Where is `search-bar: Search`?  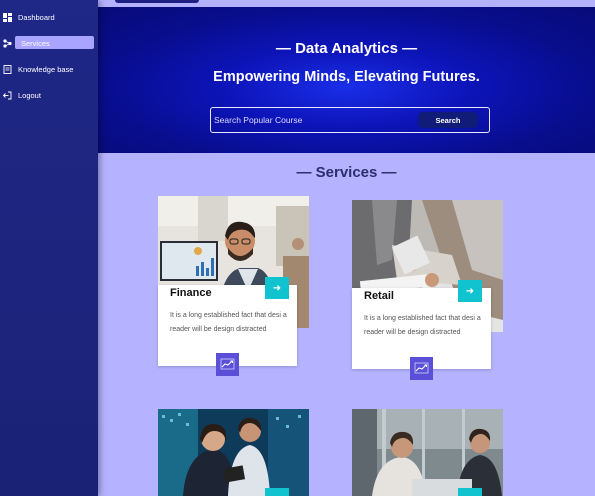
search-bar: Search is located at coordinates (350, 120).